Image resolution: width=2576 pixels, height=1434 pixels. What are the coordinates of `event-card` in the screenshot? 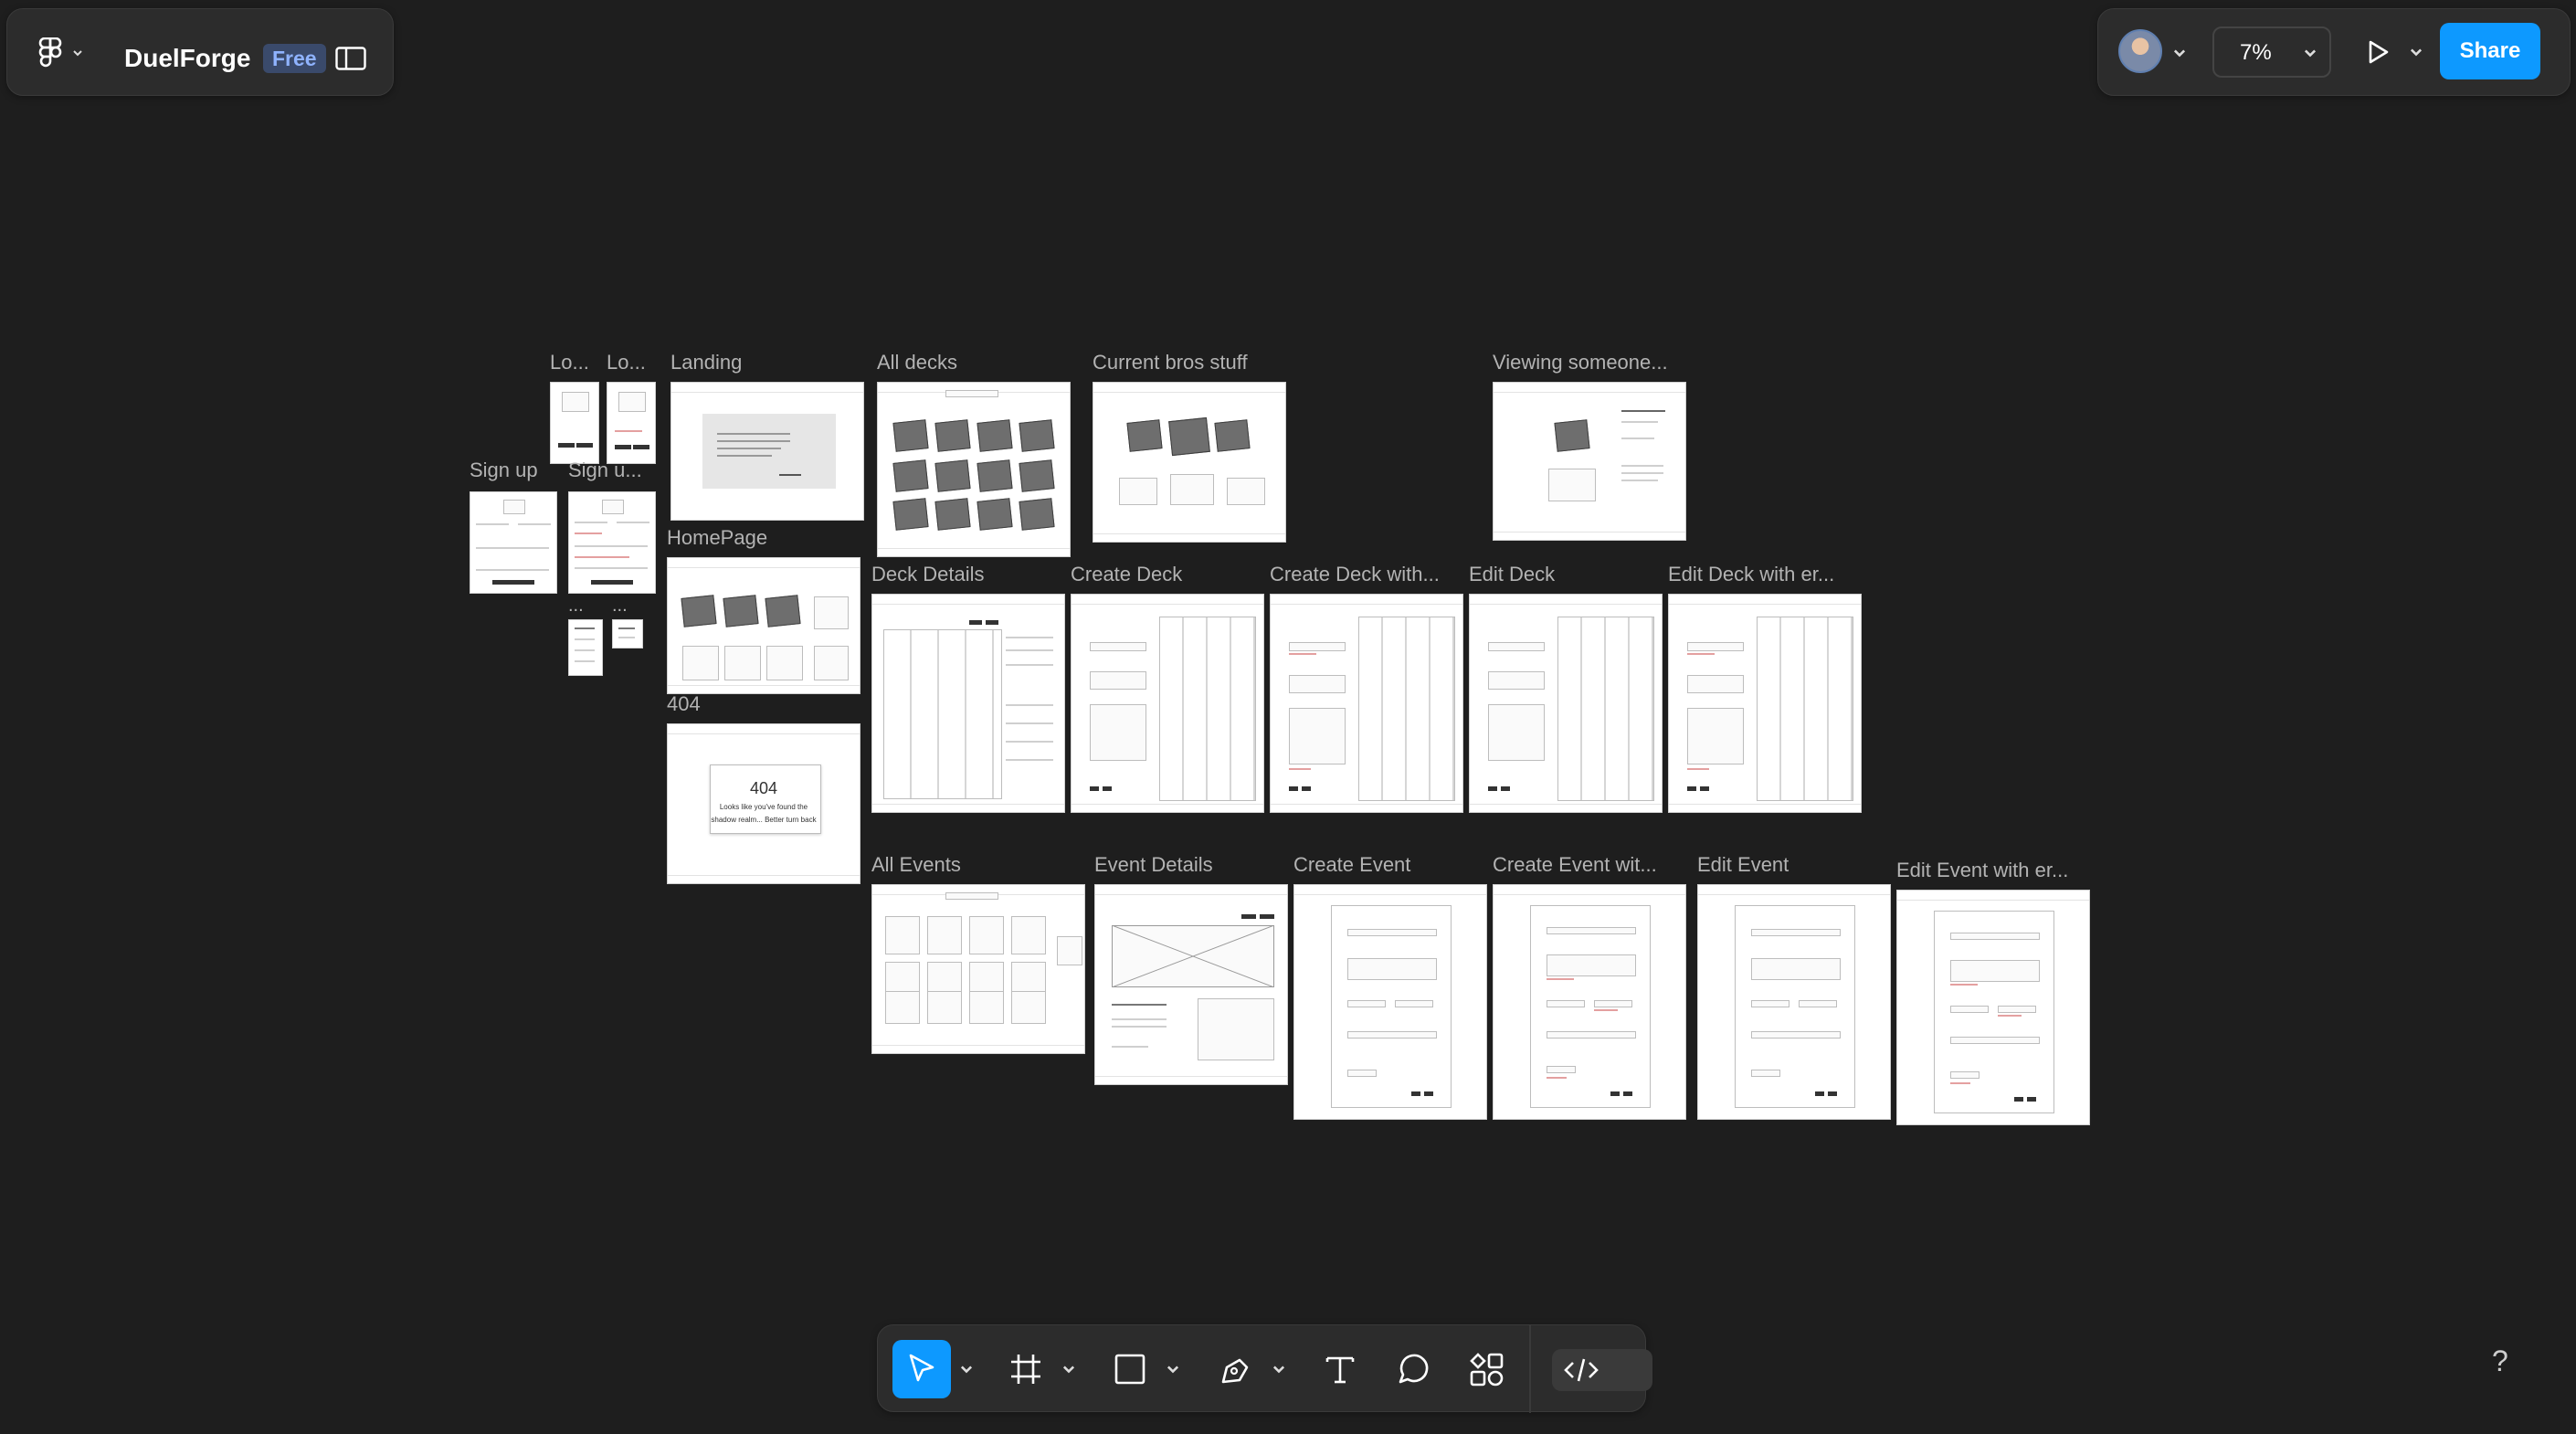 It's located at (986, 1008).